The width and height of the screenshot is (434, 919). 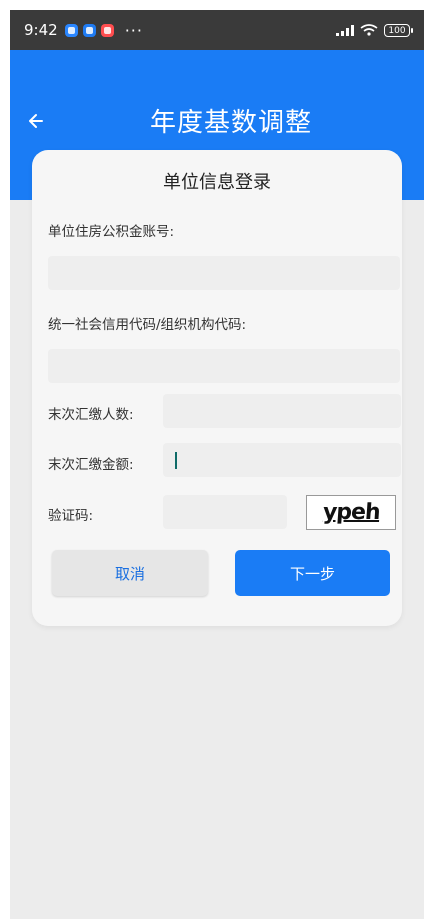 What do you see at coordinates (41, 30) in the screenshot?
I see `status-time: 9:42` at bounding box center [41, 30].